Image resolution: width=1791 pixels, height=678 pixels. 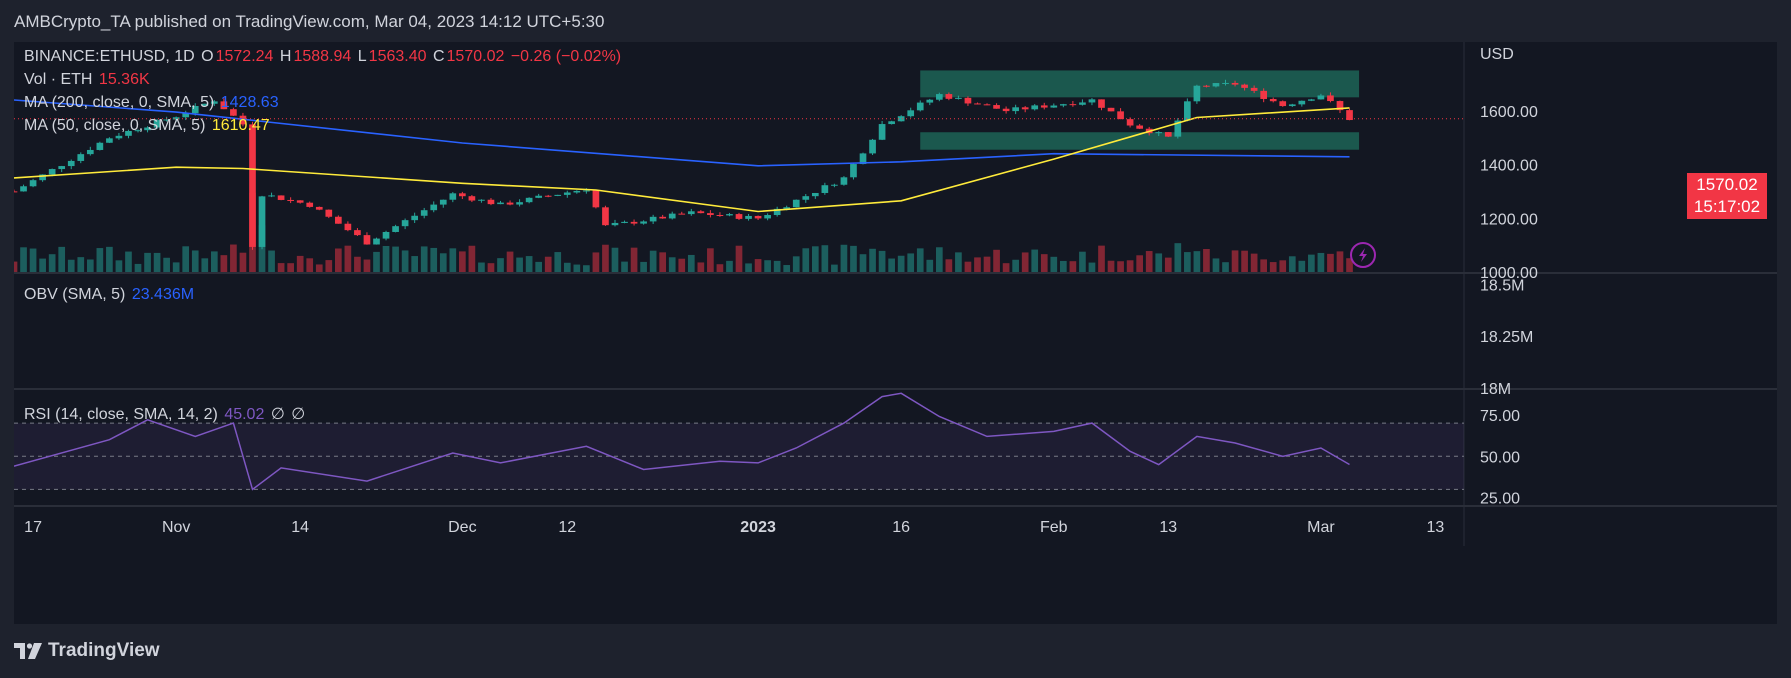 What do you see at coordinates (438, 56) in the screenshot?
I see `close-label: C` at bounding box center [438, 56].